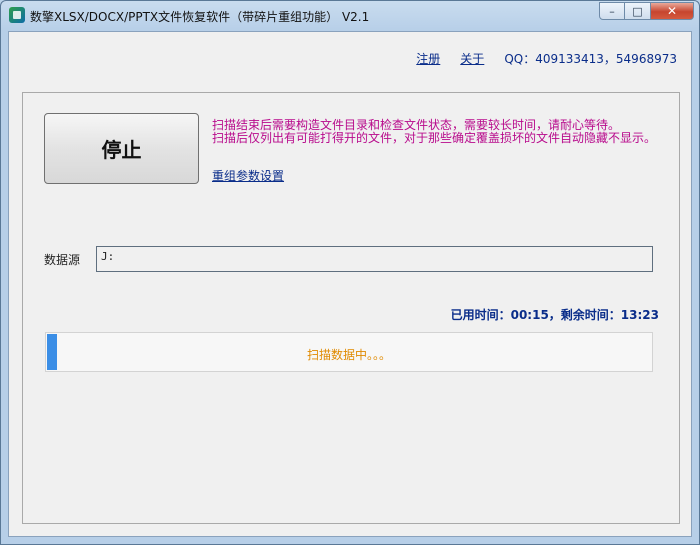 Image resolution: width=700 pixels, height=545 pixels. Describe the element at coordinates (62, 260) in the screenshot. I see `datasource-label: 数据源` at that location.